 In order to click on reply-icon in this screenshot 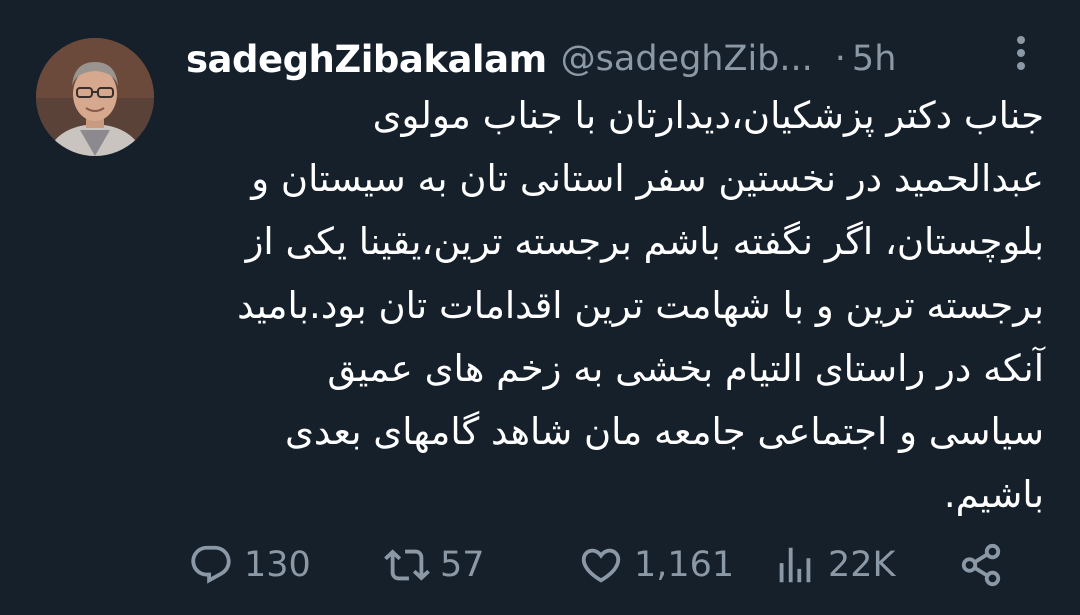, I will do `click(211, 564)`.